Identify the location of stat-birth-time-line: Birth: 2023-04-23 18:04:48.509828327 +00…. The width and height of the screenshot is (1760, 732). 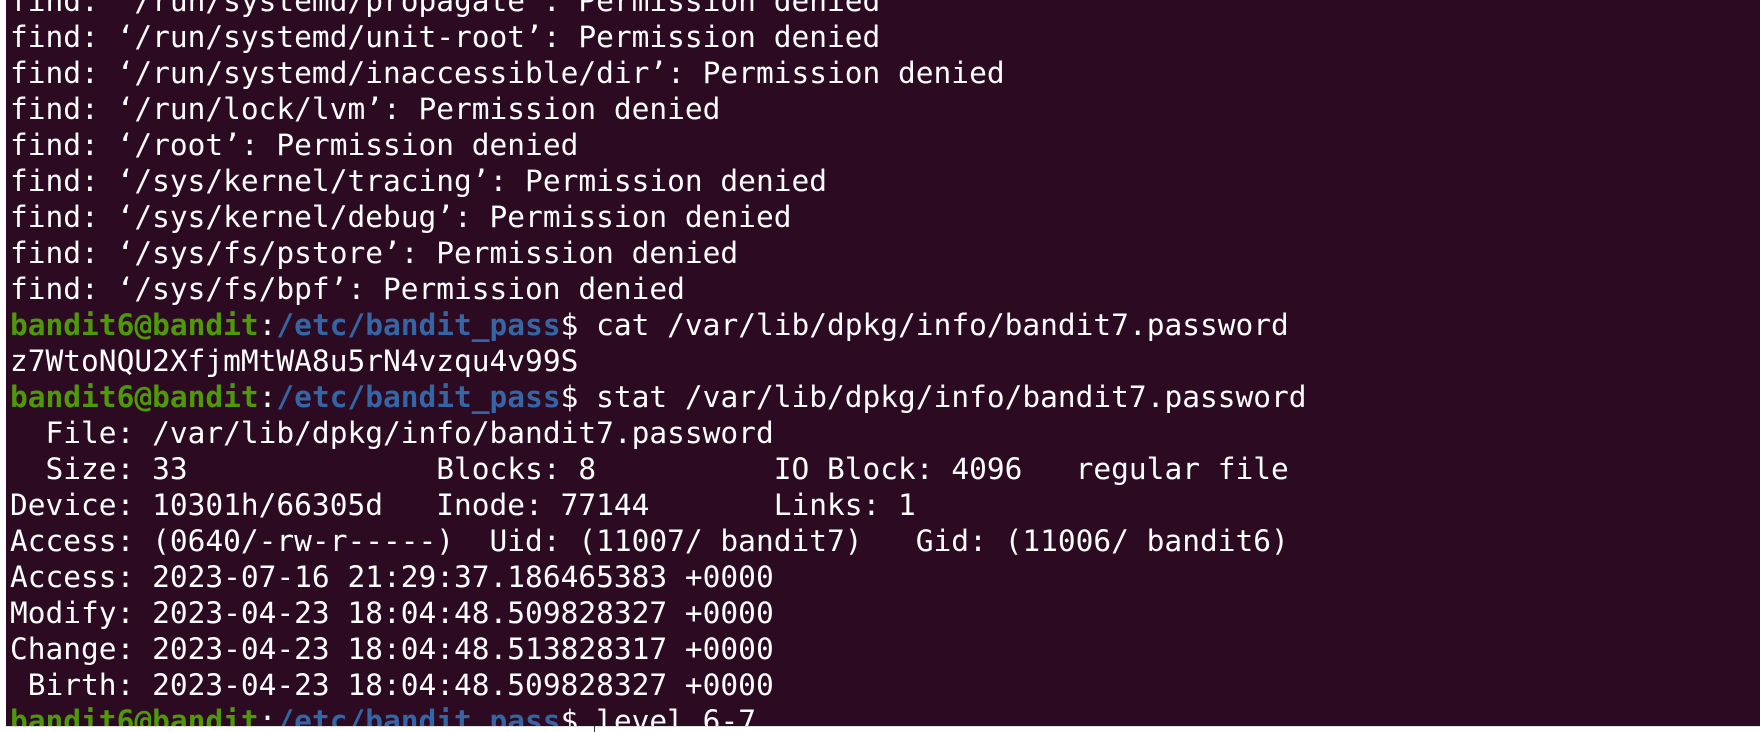
(392, 685).